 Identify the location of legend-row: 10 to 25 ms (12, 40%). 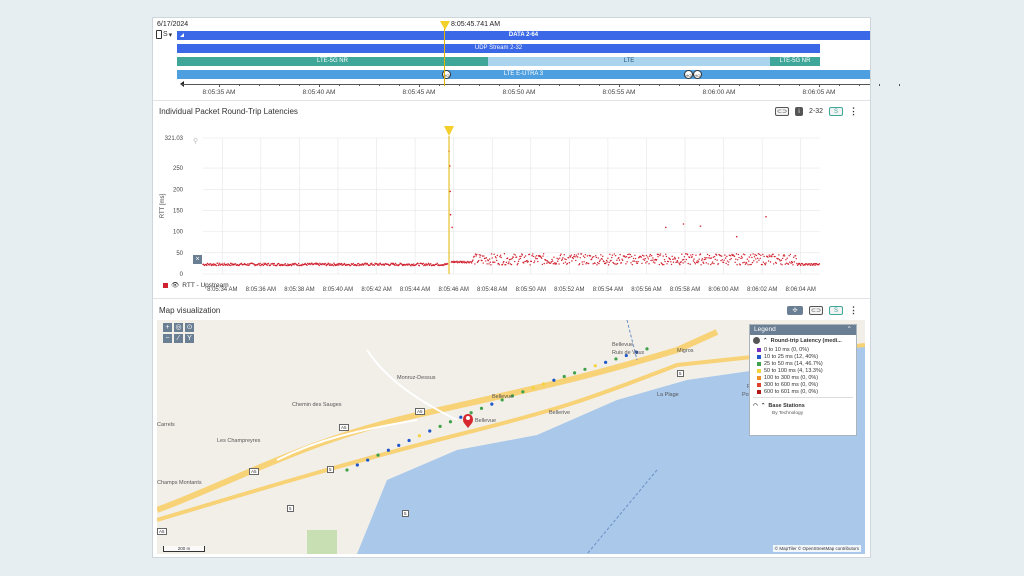
(803, 356).